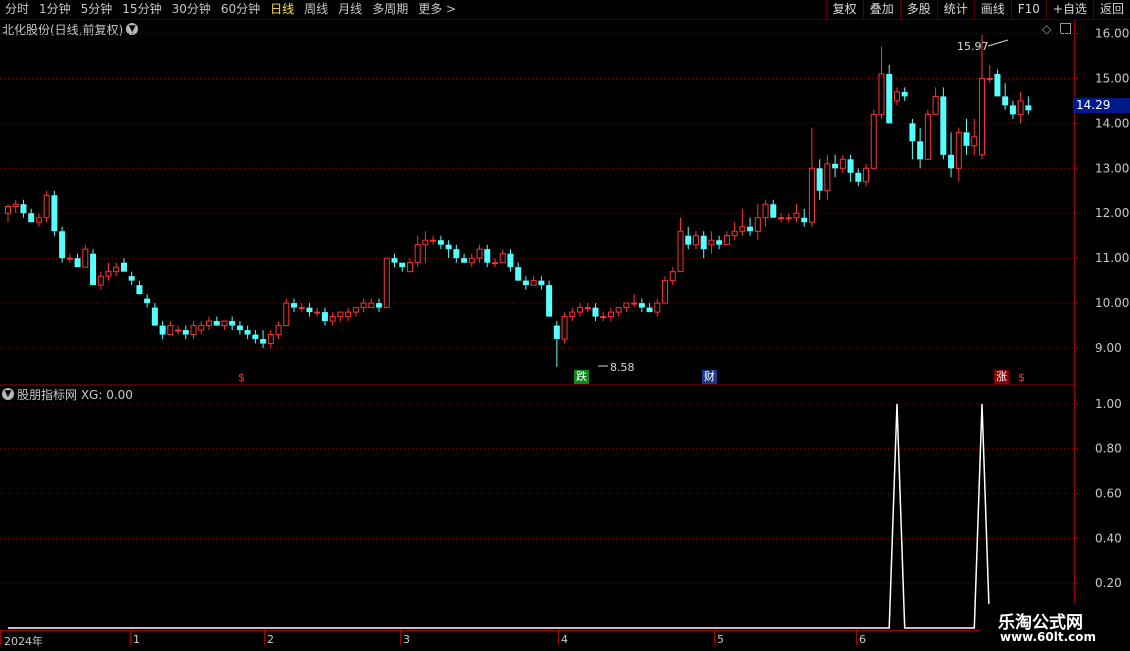 Image resolution: width=1130 pixels, height=651 pixels. I want to click on time-label-2024: 2024年, so click(23, 641).